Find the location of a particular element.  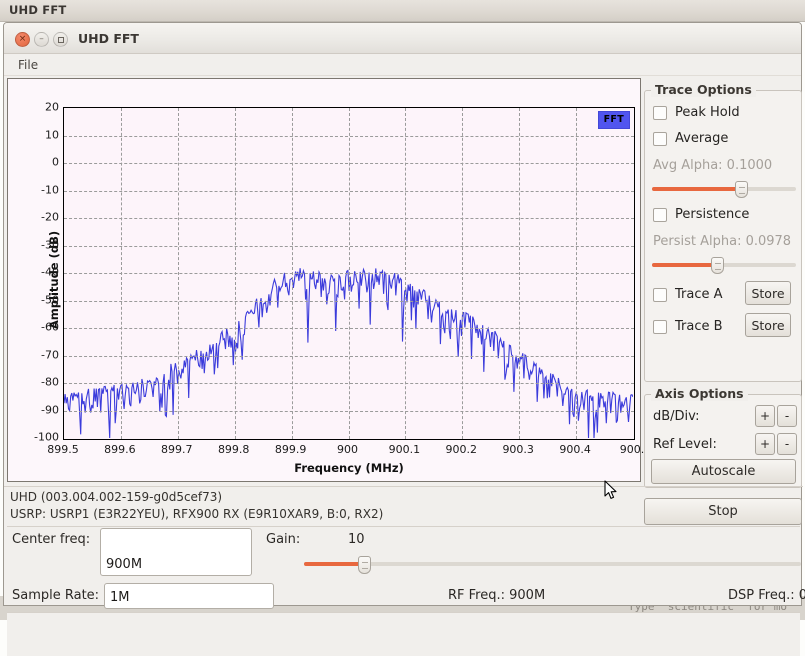

y-tick-label: -100 is located at coordinates (46, 437).